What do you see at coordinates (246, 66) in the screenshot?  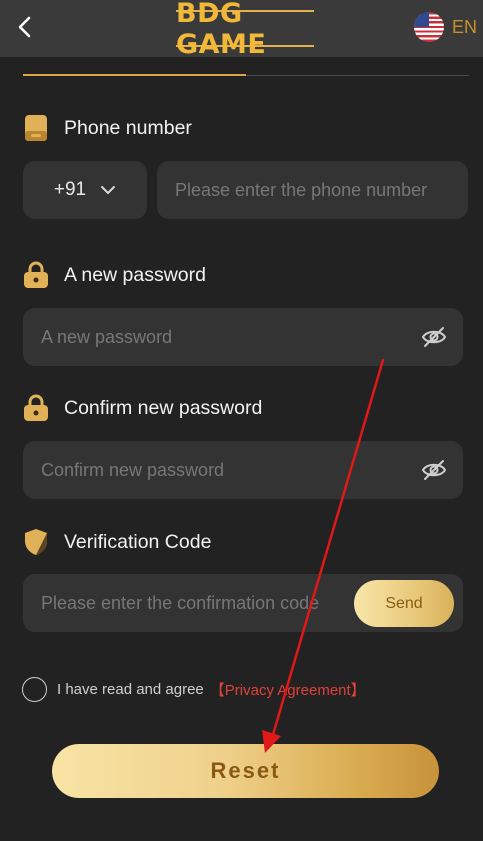 I see `tab-bar` at bounding box center [246, 66].